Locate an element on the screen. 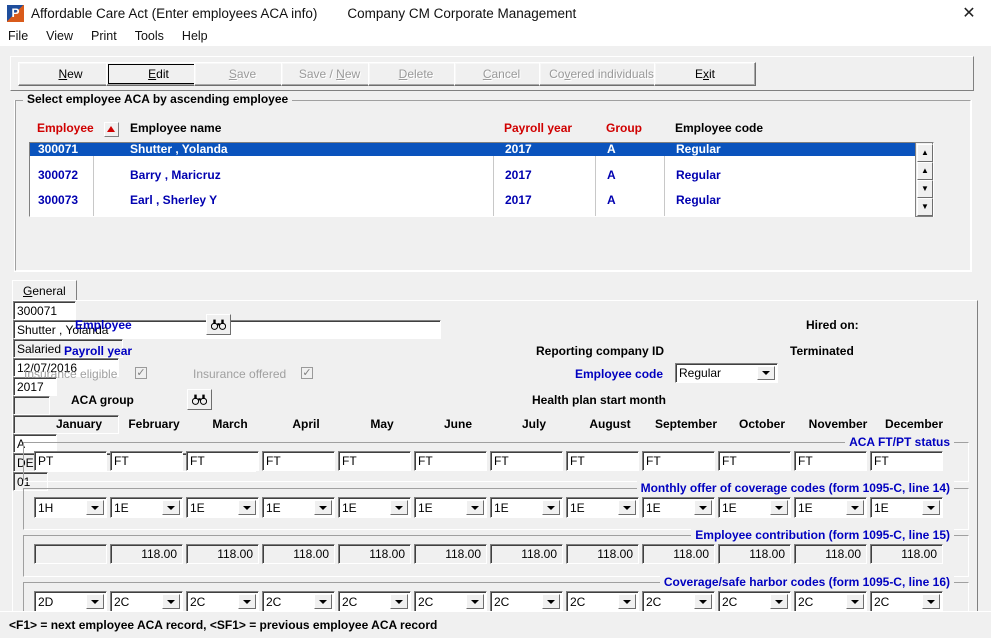  column-header-payroll-year: Payroll year is located at coordinates (538, 128).